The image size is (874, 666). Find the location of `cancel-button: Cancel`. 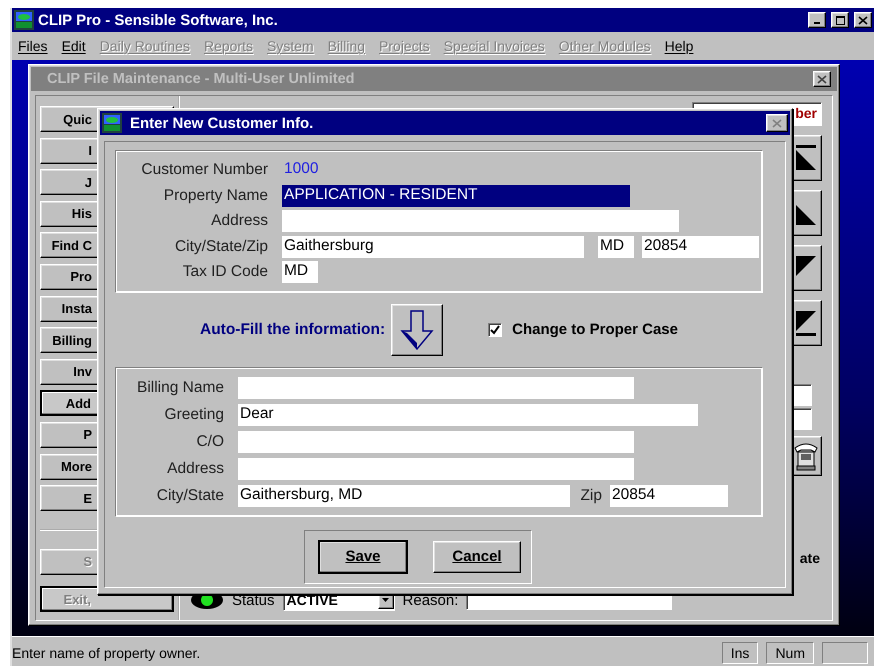

cancel-button: Cancel is located at coordinates (477, 556).